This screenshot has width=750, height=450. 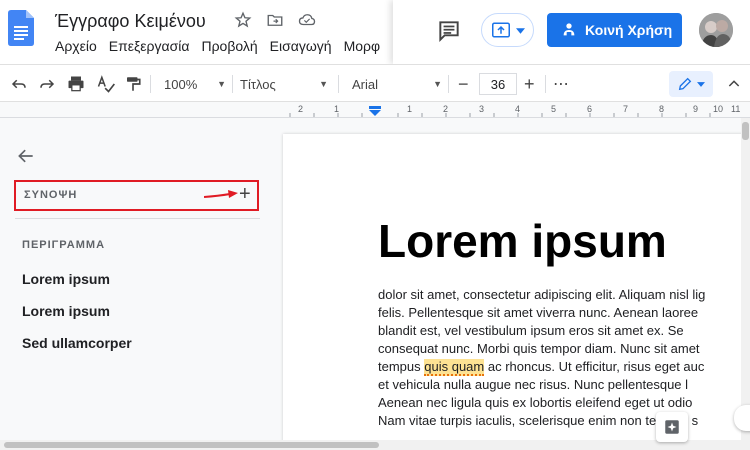 What do you see at coordinates (76, 84) in the screenshot?
I see `print-icon` at bounding box center [76, 84].